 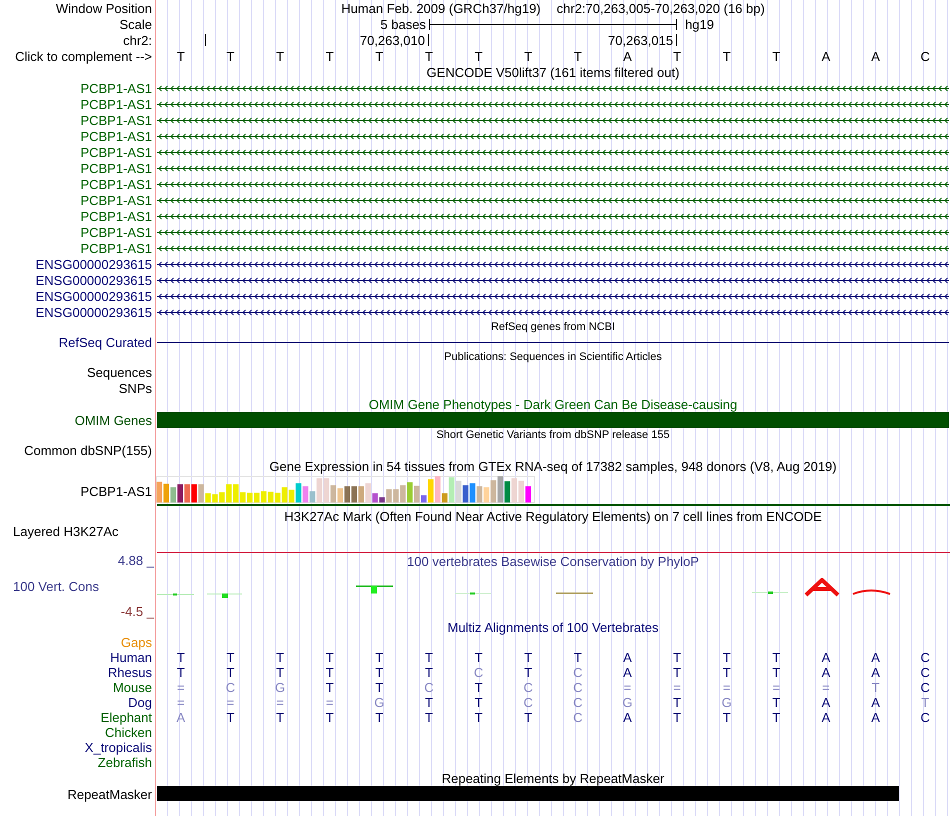 I want to click on track-label: Rhesus, so click(x=130, y=672).